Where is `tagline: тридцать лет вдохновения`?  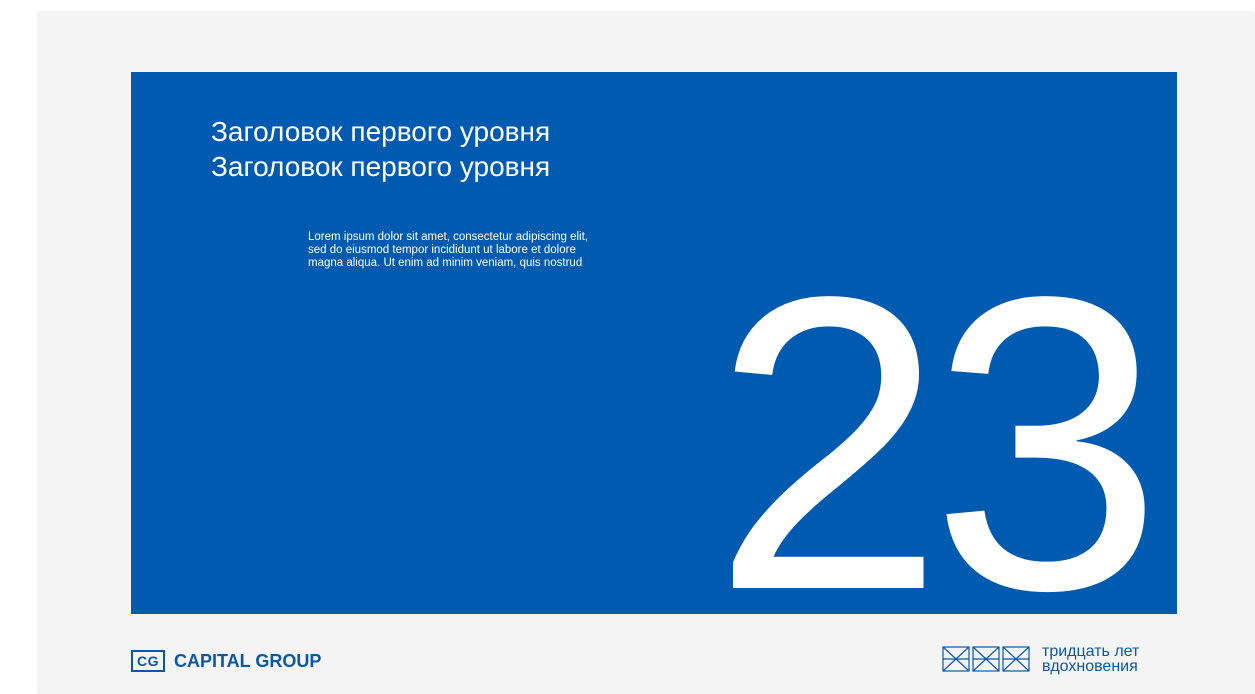 tagline: тридцать лет вдохновения is located at coordinates (1091, 659).